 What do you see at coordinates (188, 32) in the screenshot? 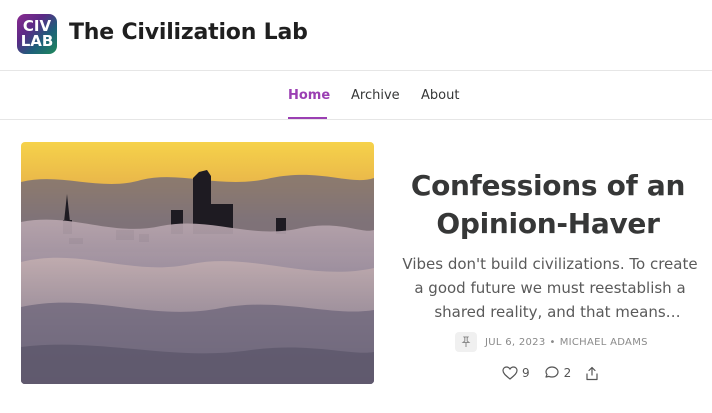
I see `site-title: The Civilization Lab` at bounding box center [188, 32].